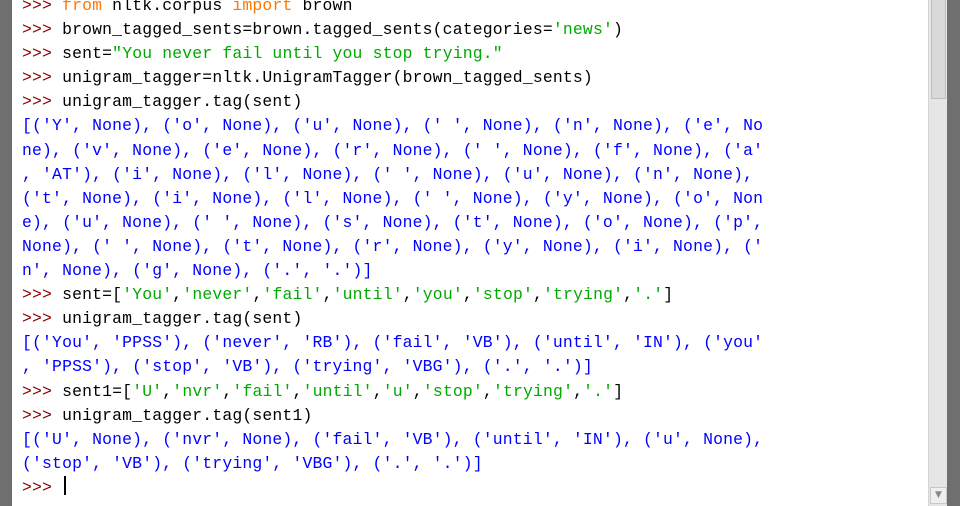 This screenshot has width=960, height=506. What do you see at coordinates (147, 295) in the screenshot?
I see `string-literal: 'You'` at bounding box center [147, 295].